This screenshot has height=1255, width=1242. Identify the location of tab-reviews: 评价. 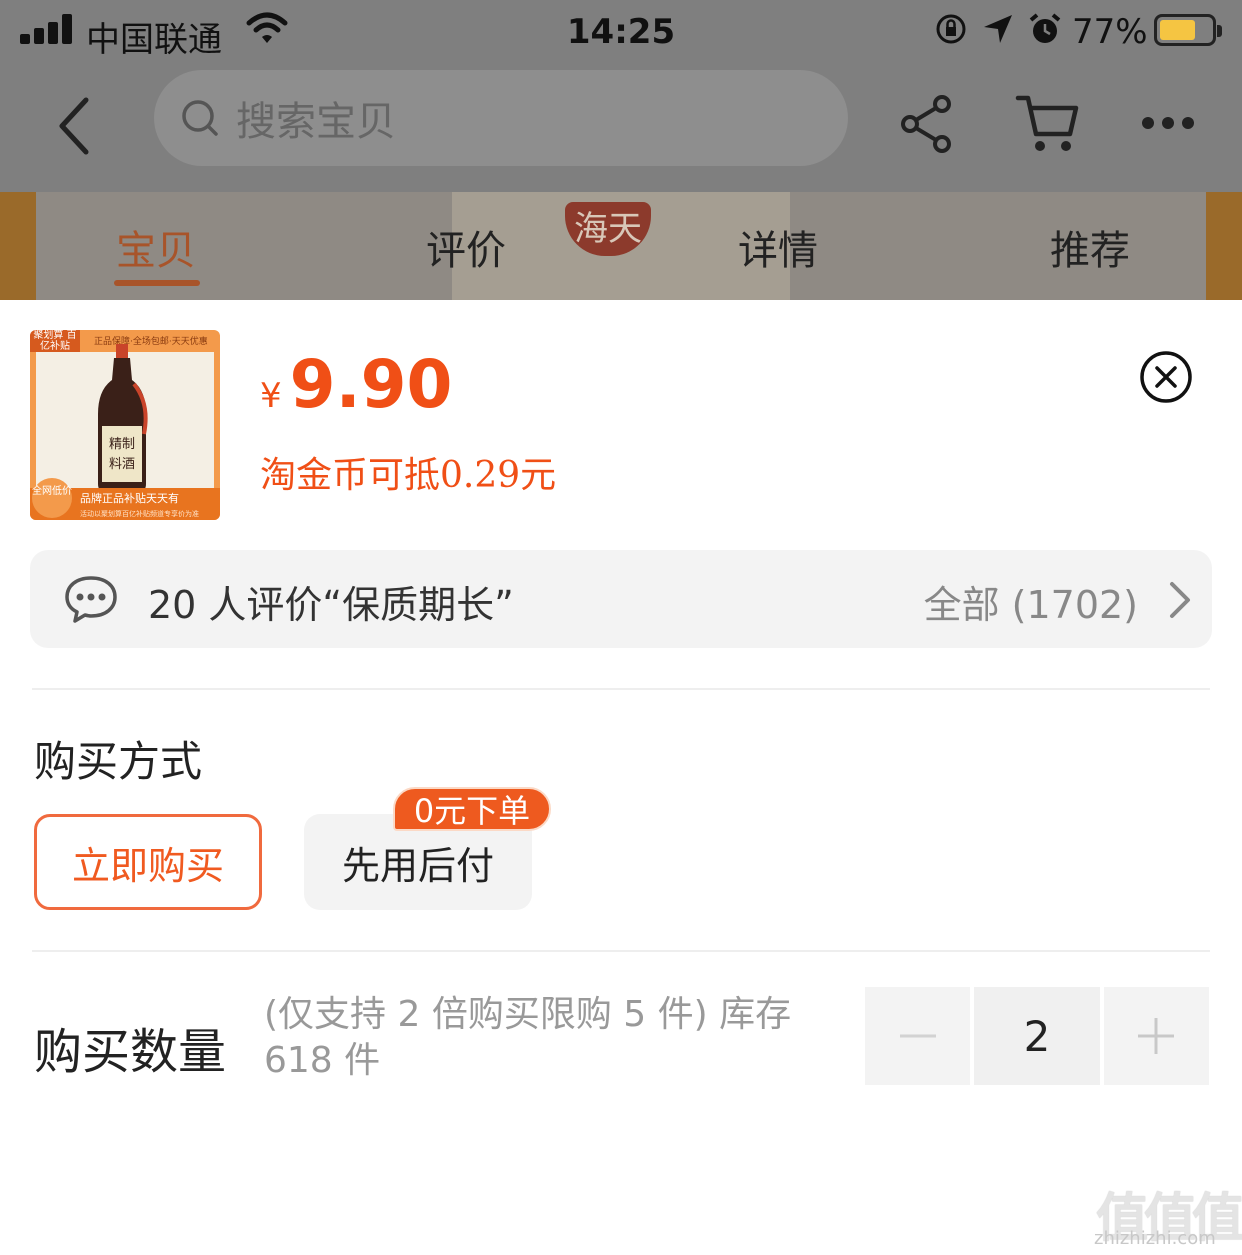
(466, 247).